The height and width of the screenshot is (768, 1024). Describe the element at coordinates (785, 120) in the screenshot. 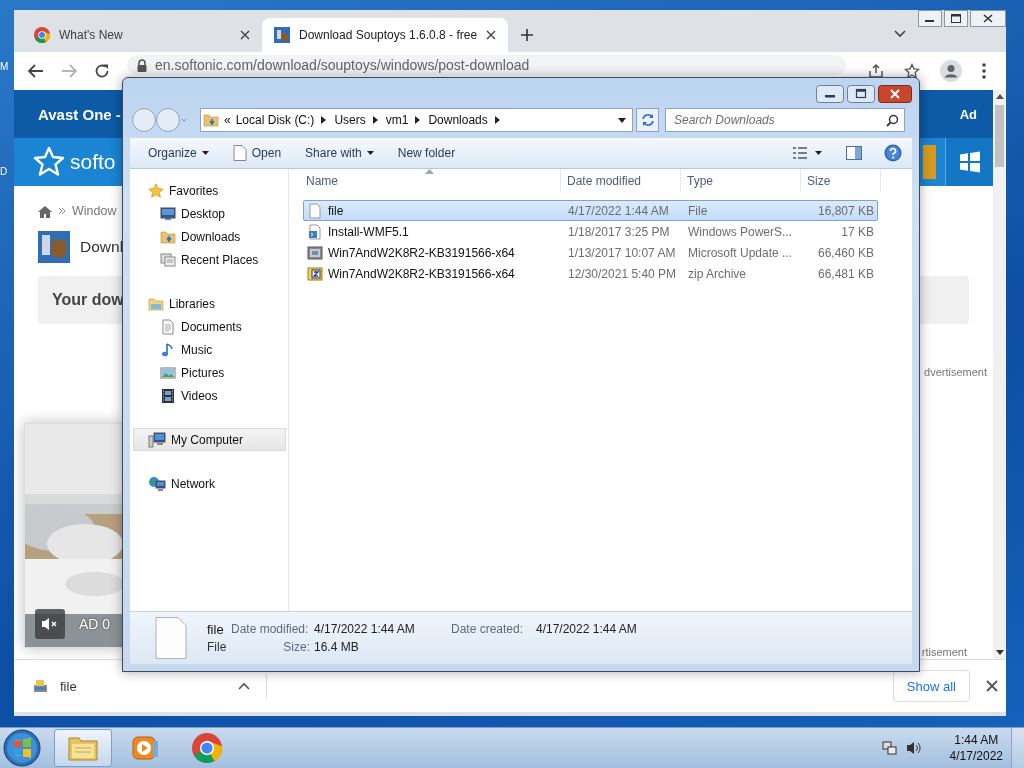

I see `search-field: Search Downloads` at that location.